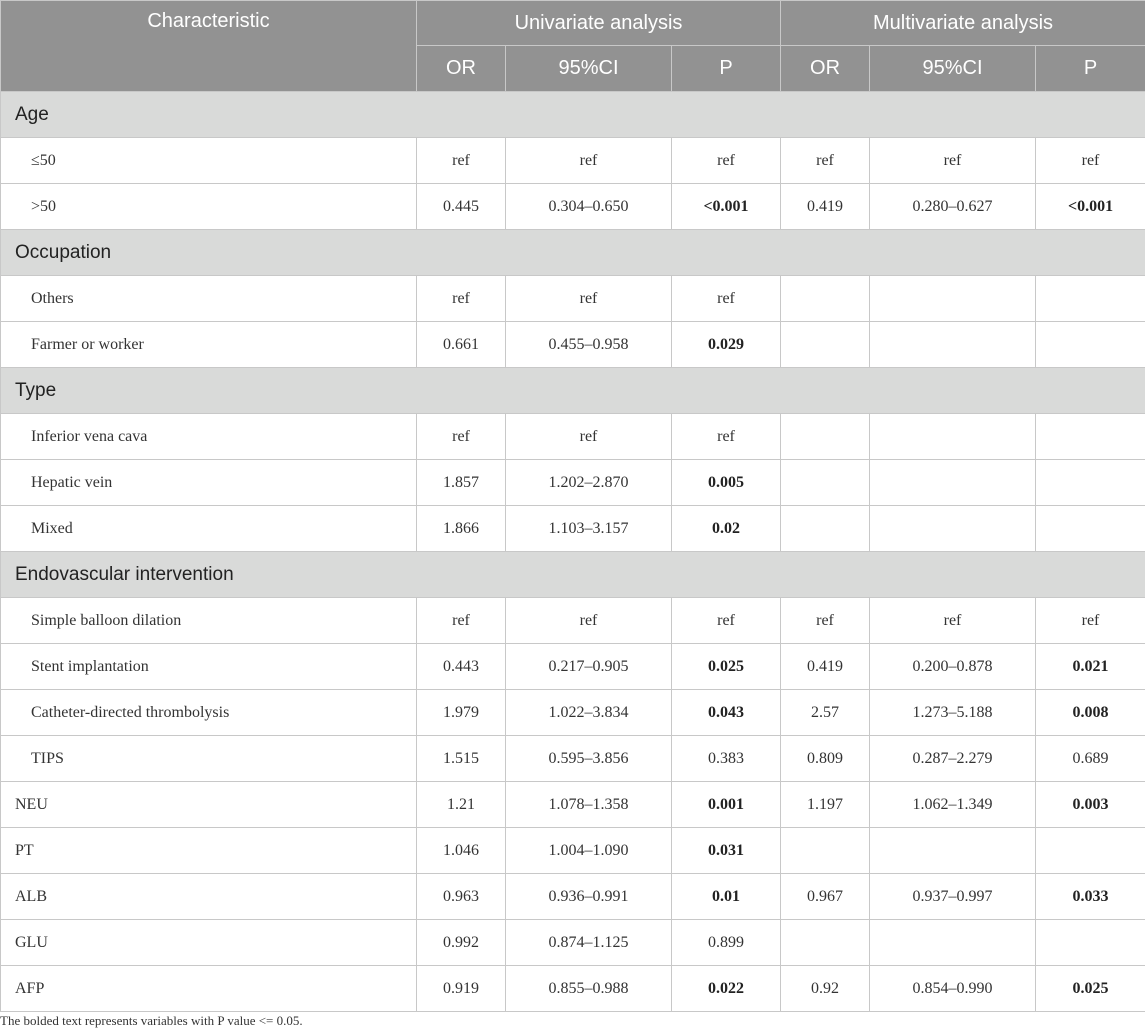 The height and width of the screenshot is (1032, 1145). What do you see at coordinates (726, 206) in the screenshot?
I see `cell-uni-p: <0.001` at bounding box center [726, 206].